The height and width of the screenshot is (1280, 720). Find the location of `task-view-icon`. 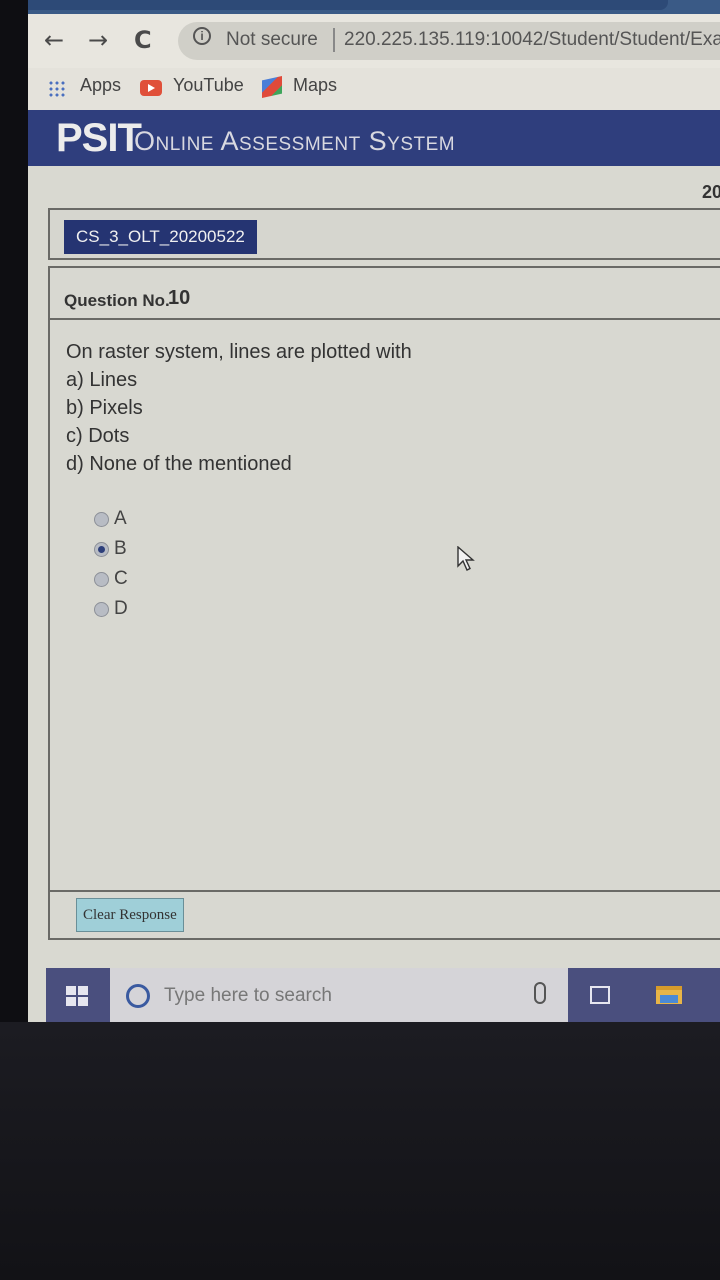

task-view-icon is located at coordinates (600, 995).